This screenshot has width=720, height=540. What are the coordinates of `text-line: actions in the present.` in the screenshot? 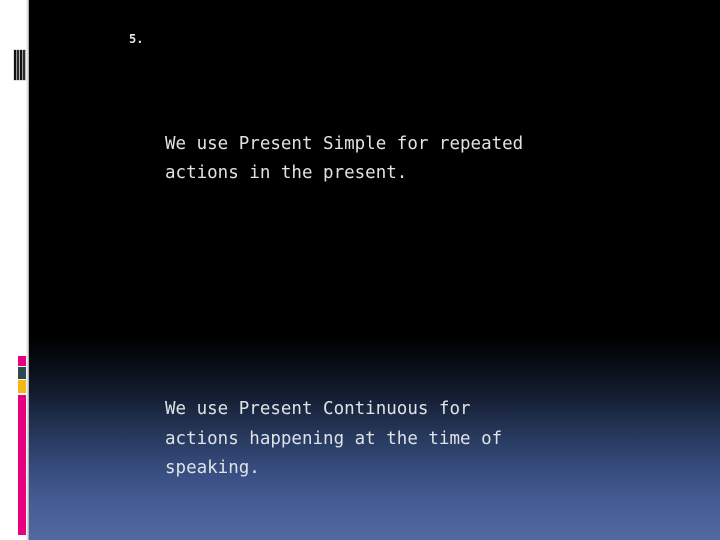 It's located at (286, 173).